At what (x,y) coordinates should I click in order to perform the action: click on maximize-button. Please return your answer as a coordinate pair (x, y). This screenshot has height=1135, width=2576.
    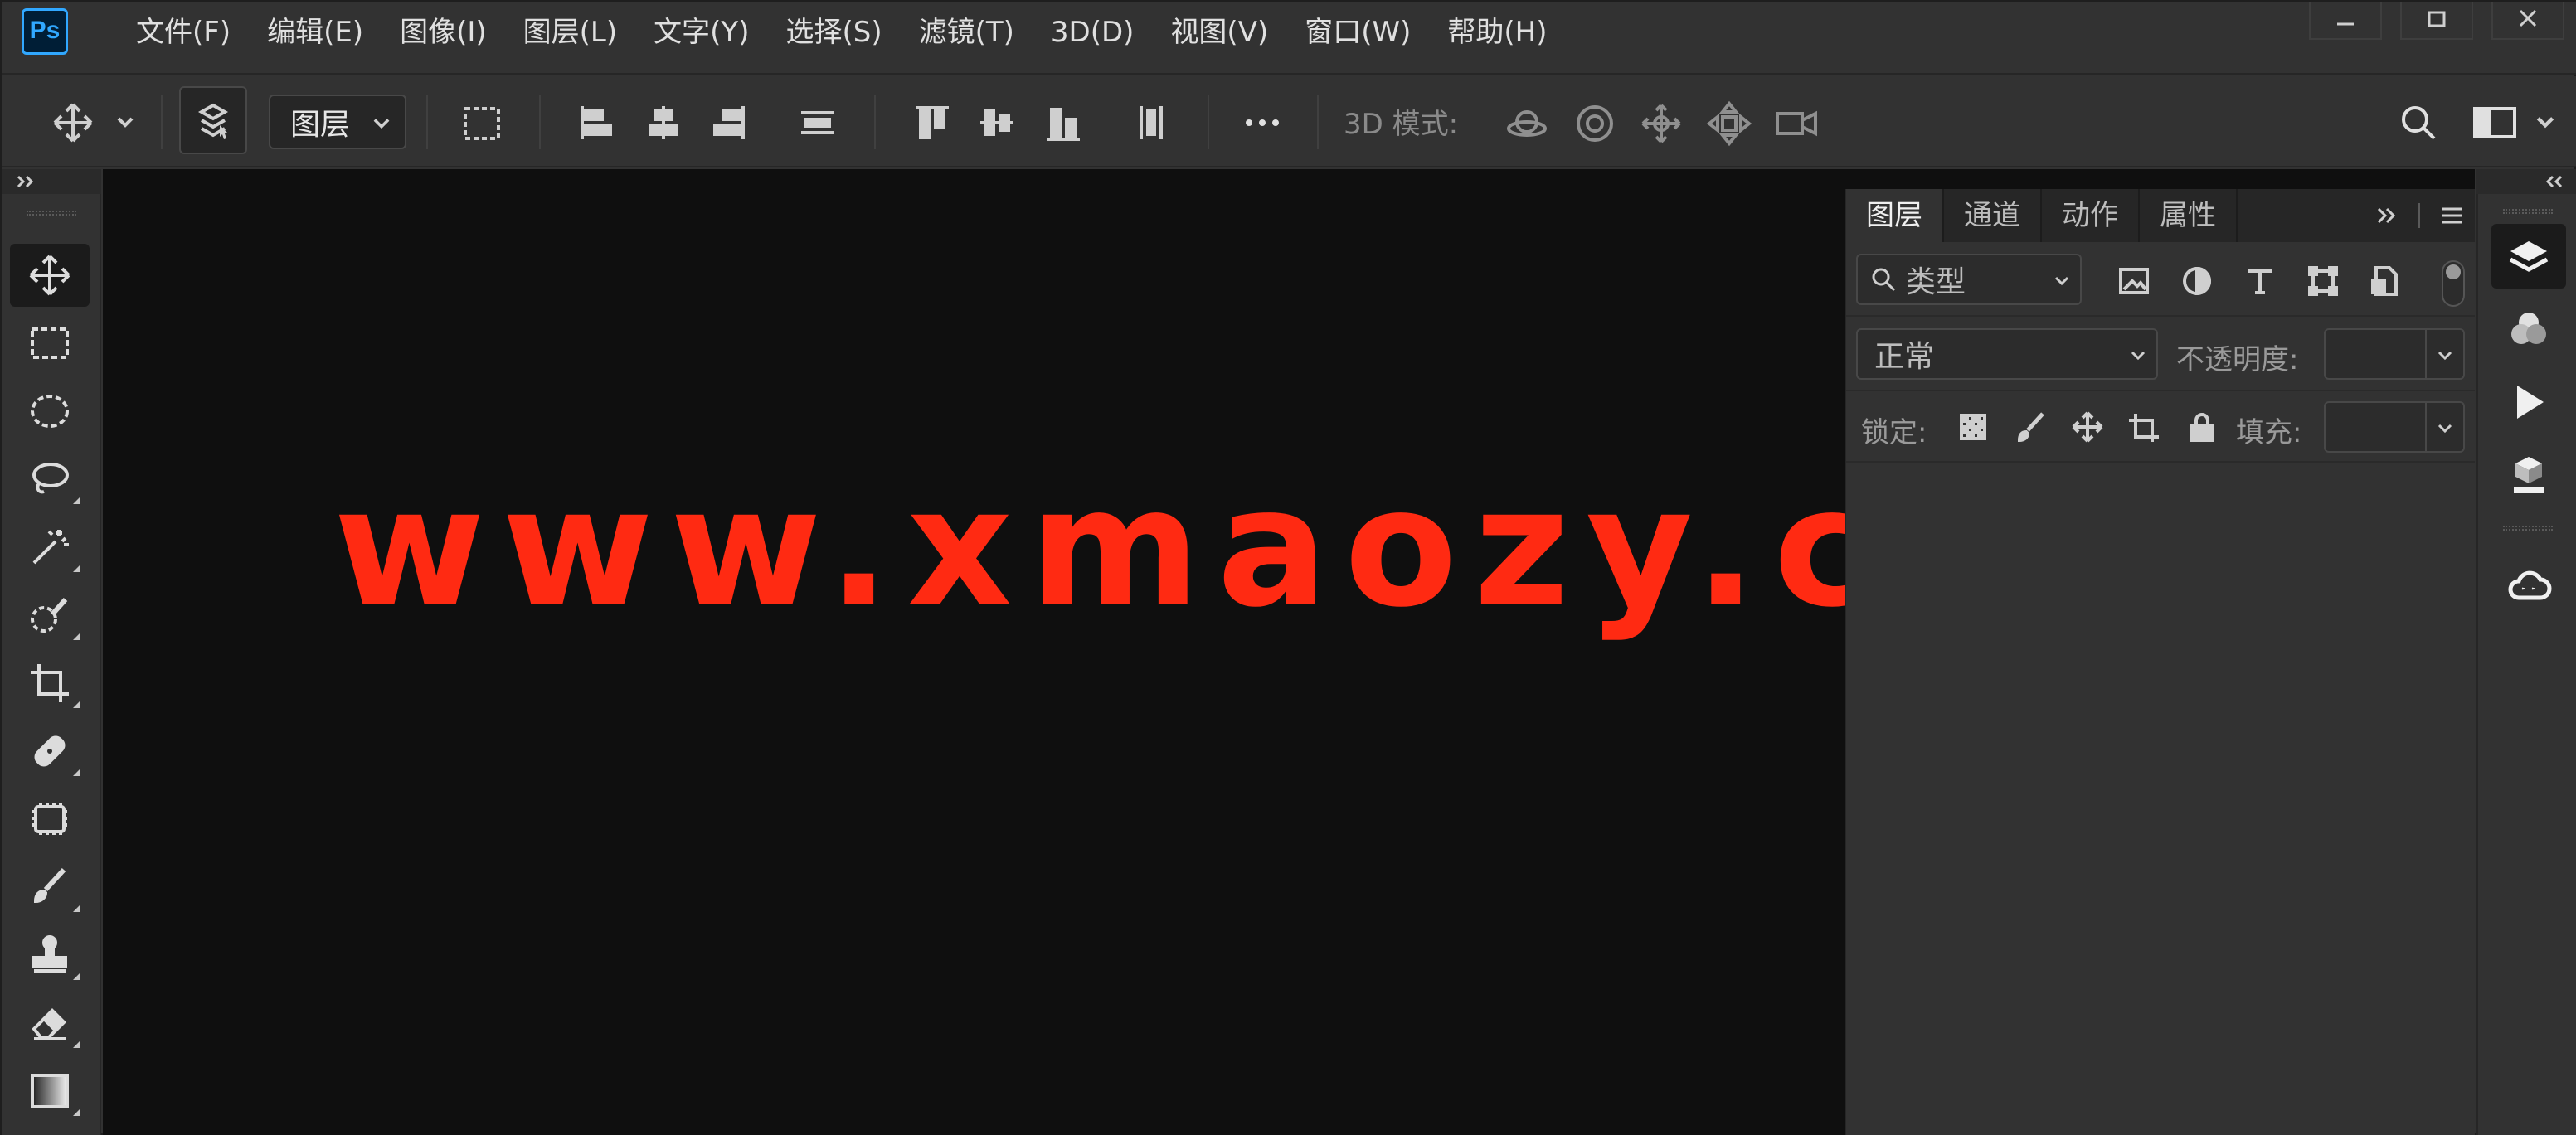
    Looking at the image, I should click on (2437, 21).